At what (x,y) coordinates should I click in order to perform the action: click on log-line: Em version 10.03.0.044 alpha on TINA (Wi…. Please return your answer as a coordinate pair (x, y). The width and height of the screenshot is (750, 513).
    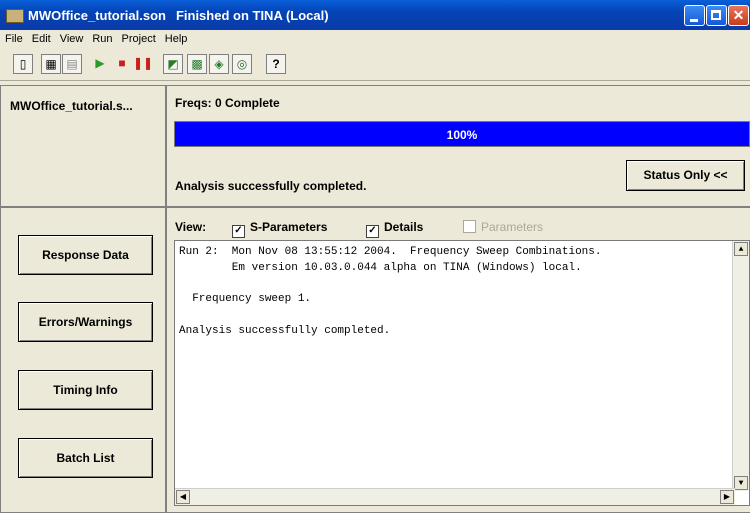
    Looking at the image, I should click on (380, 268).